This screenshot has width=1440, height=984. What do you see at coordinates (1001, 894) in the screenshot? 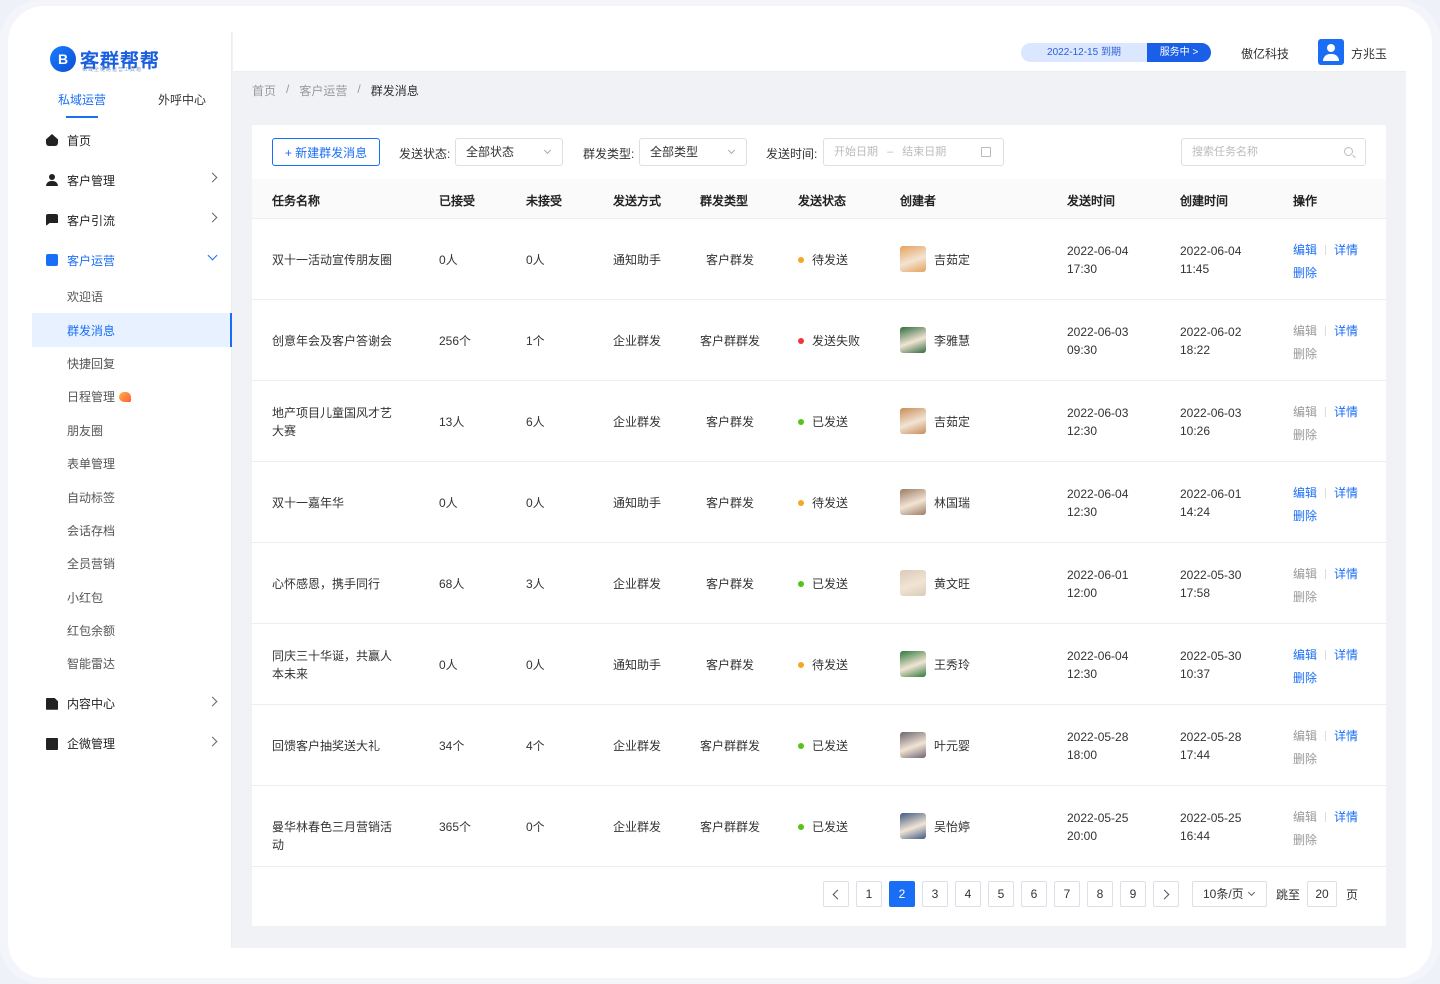
I see `page-number-button: 5` at bounding box center [1001, 894].